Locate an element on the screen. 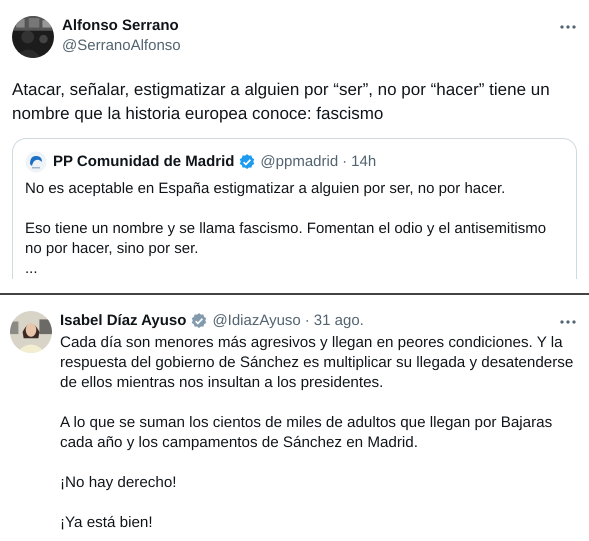  author-name: Isabel Díaz Ayuso is located at coordinates (123, 321).